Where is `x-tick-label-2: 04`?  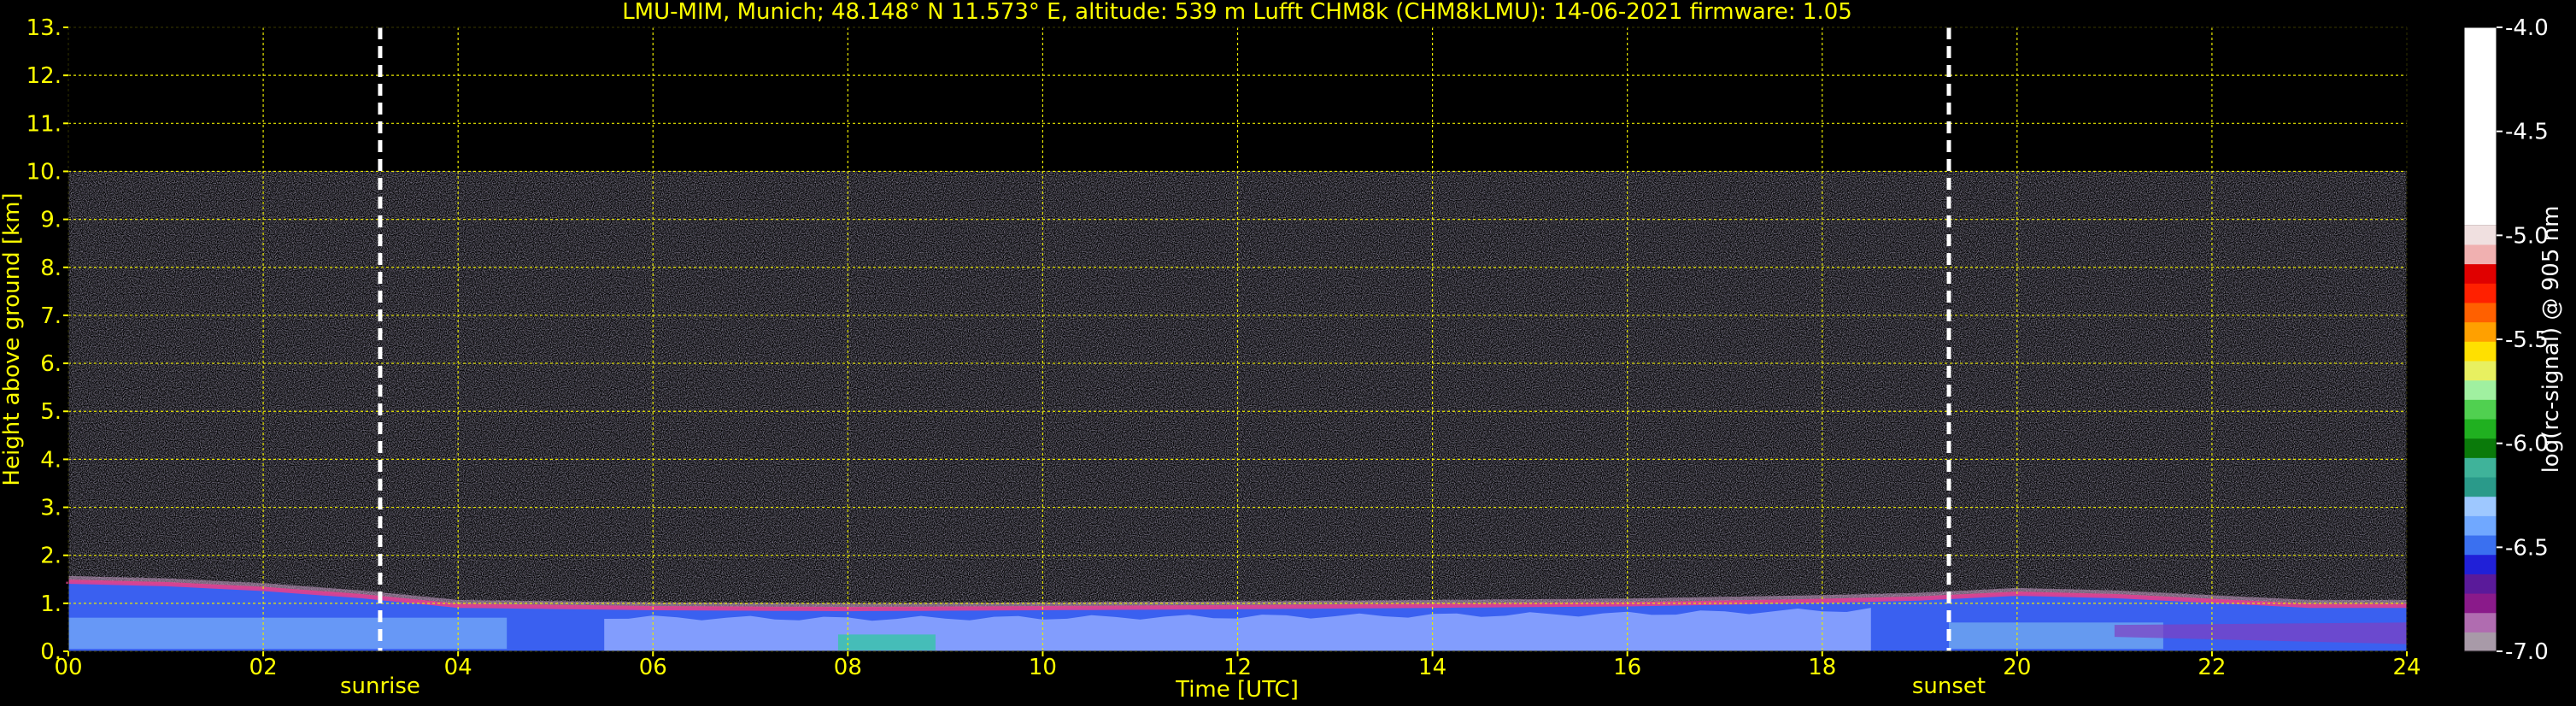
x-tick-label-2: 04 is located at coordinates (458, 667).